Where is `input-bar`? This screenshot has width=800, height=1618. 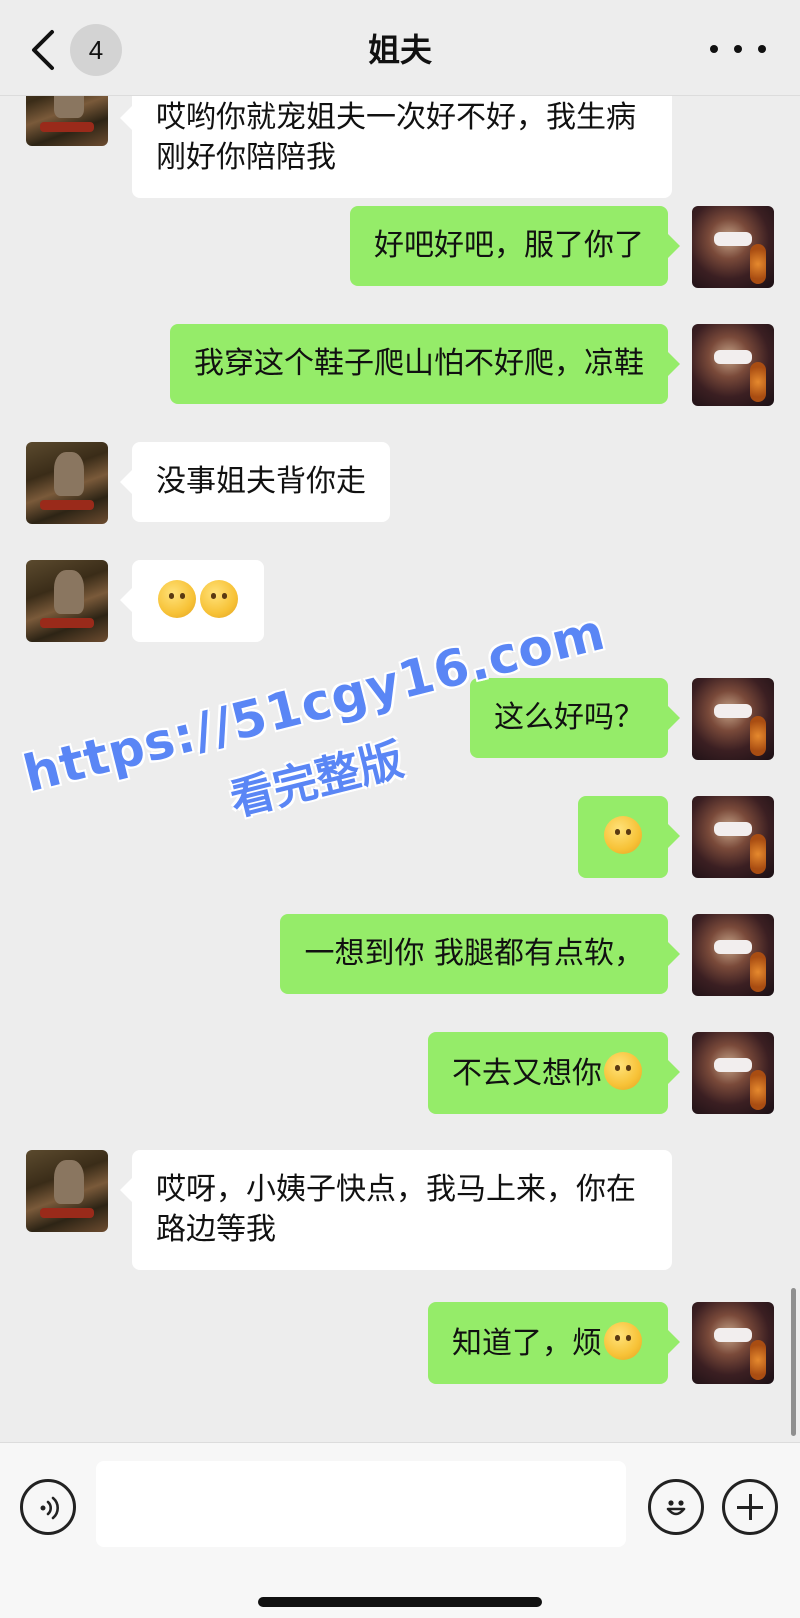 input-bar is located at coordinates (400, 1530).